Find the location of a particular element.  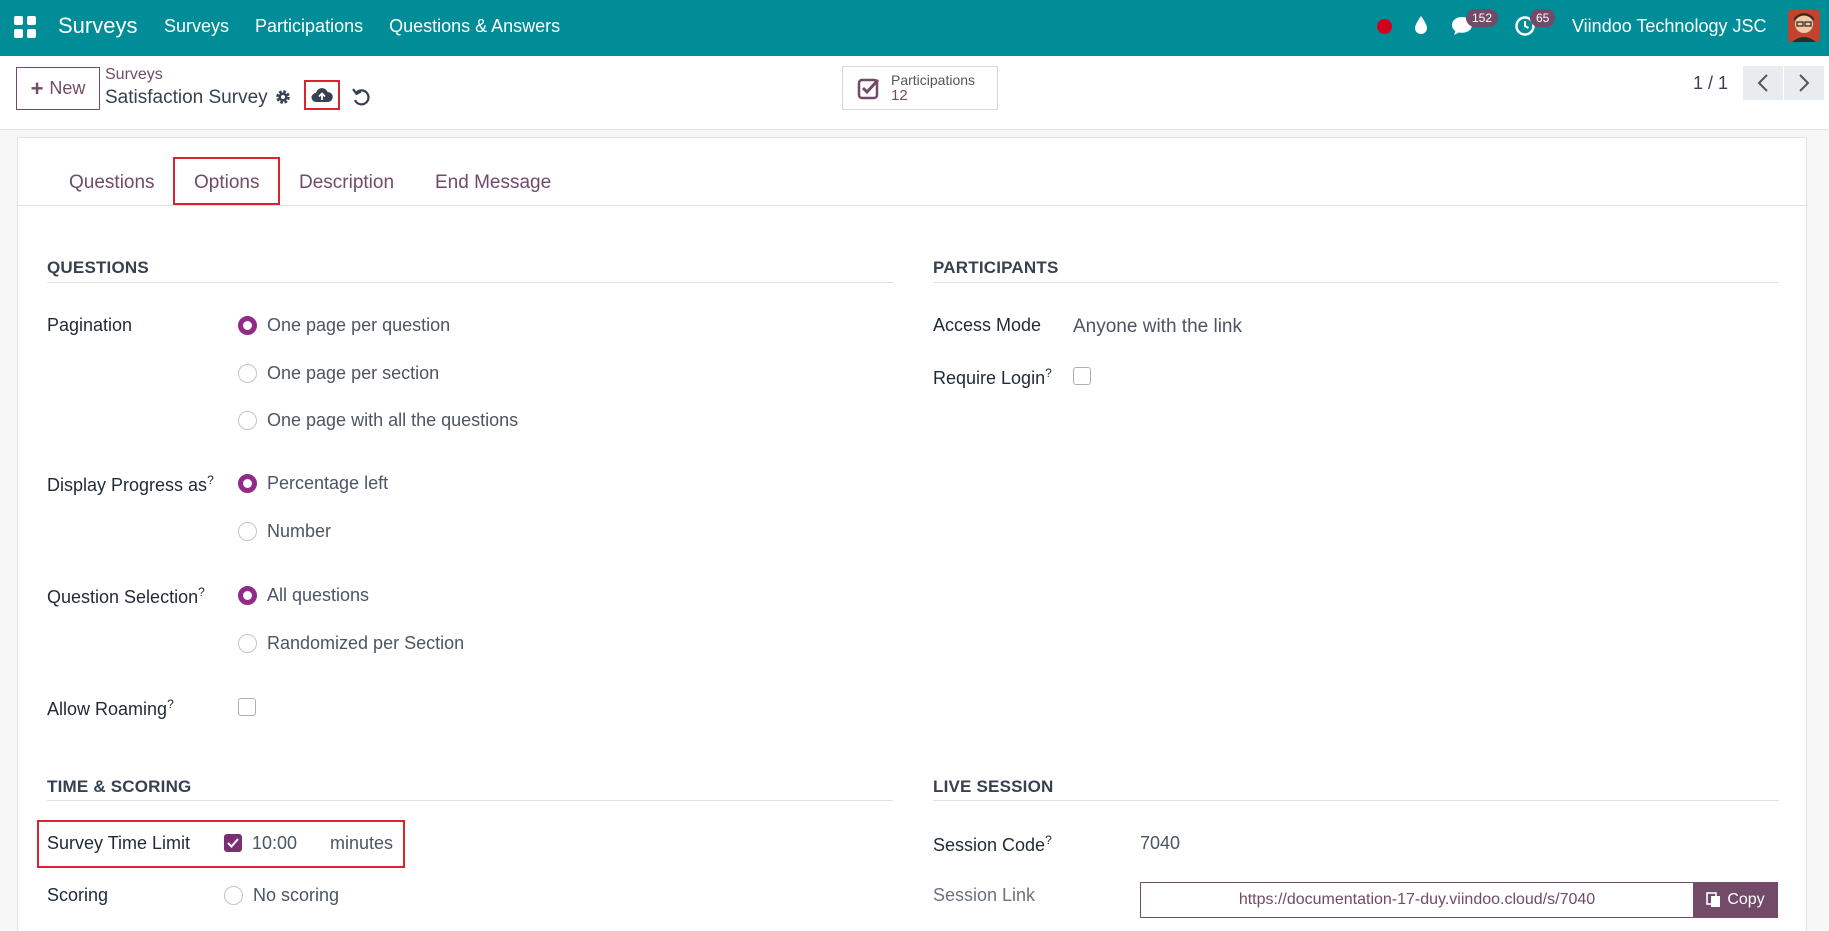

radio-number: Number is located at coordinates (284, 531).